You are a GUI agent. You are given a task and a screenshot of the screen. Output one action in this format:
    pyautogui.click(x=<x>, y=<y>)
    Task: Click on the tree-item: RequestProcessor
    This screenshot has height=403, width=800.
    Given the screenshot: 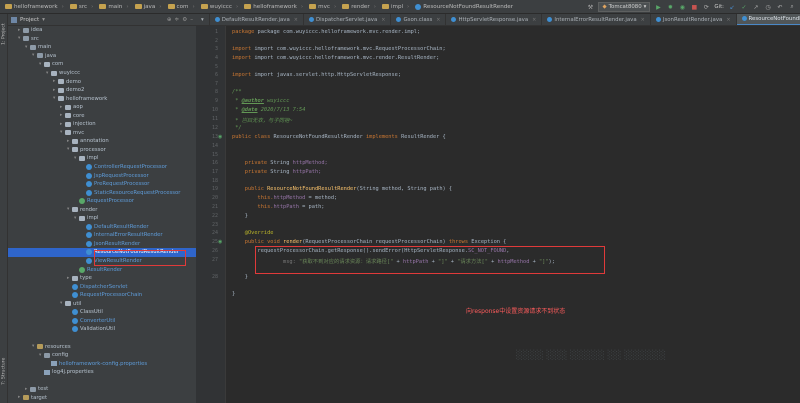 What is the action you would take?
    pyautogui.click(x=102, y=201)
    